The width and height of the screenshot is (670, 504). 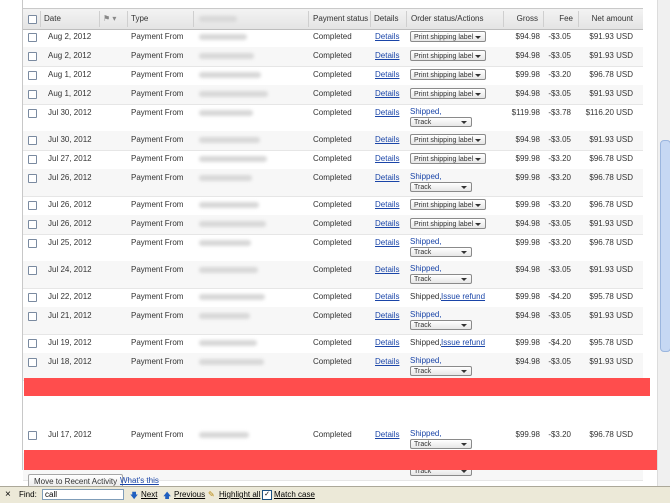 What do you see at coordinates (8, 494) in the screenshot?
I see `close-findbar-icon: ×` at bounding box center [8, 494].